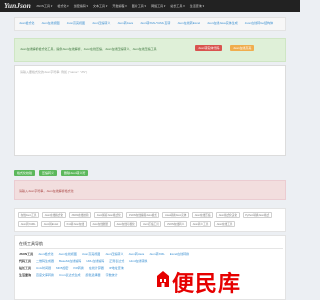  Describe the element at coordinates (51, 224) in the screenshot. I see `tag-chip: Json转Excel` at that location.